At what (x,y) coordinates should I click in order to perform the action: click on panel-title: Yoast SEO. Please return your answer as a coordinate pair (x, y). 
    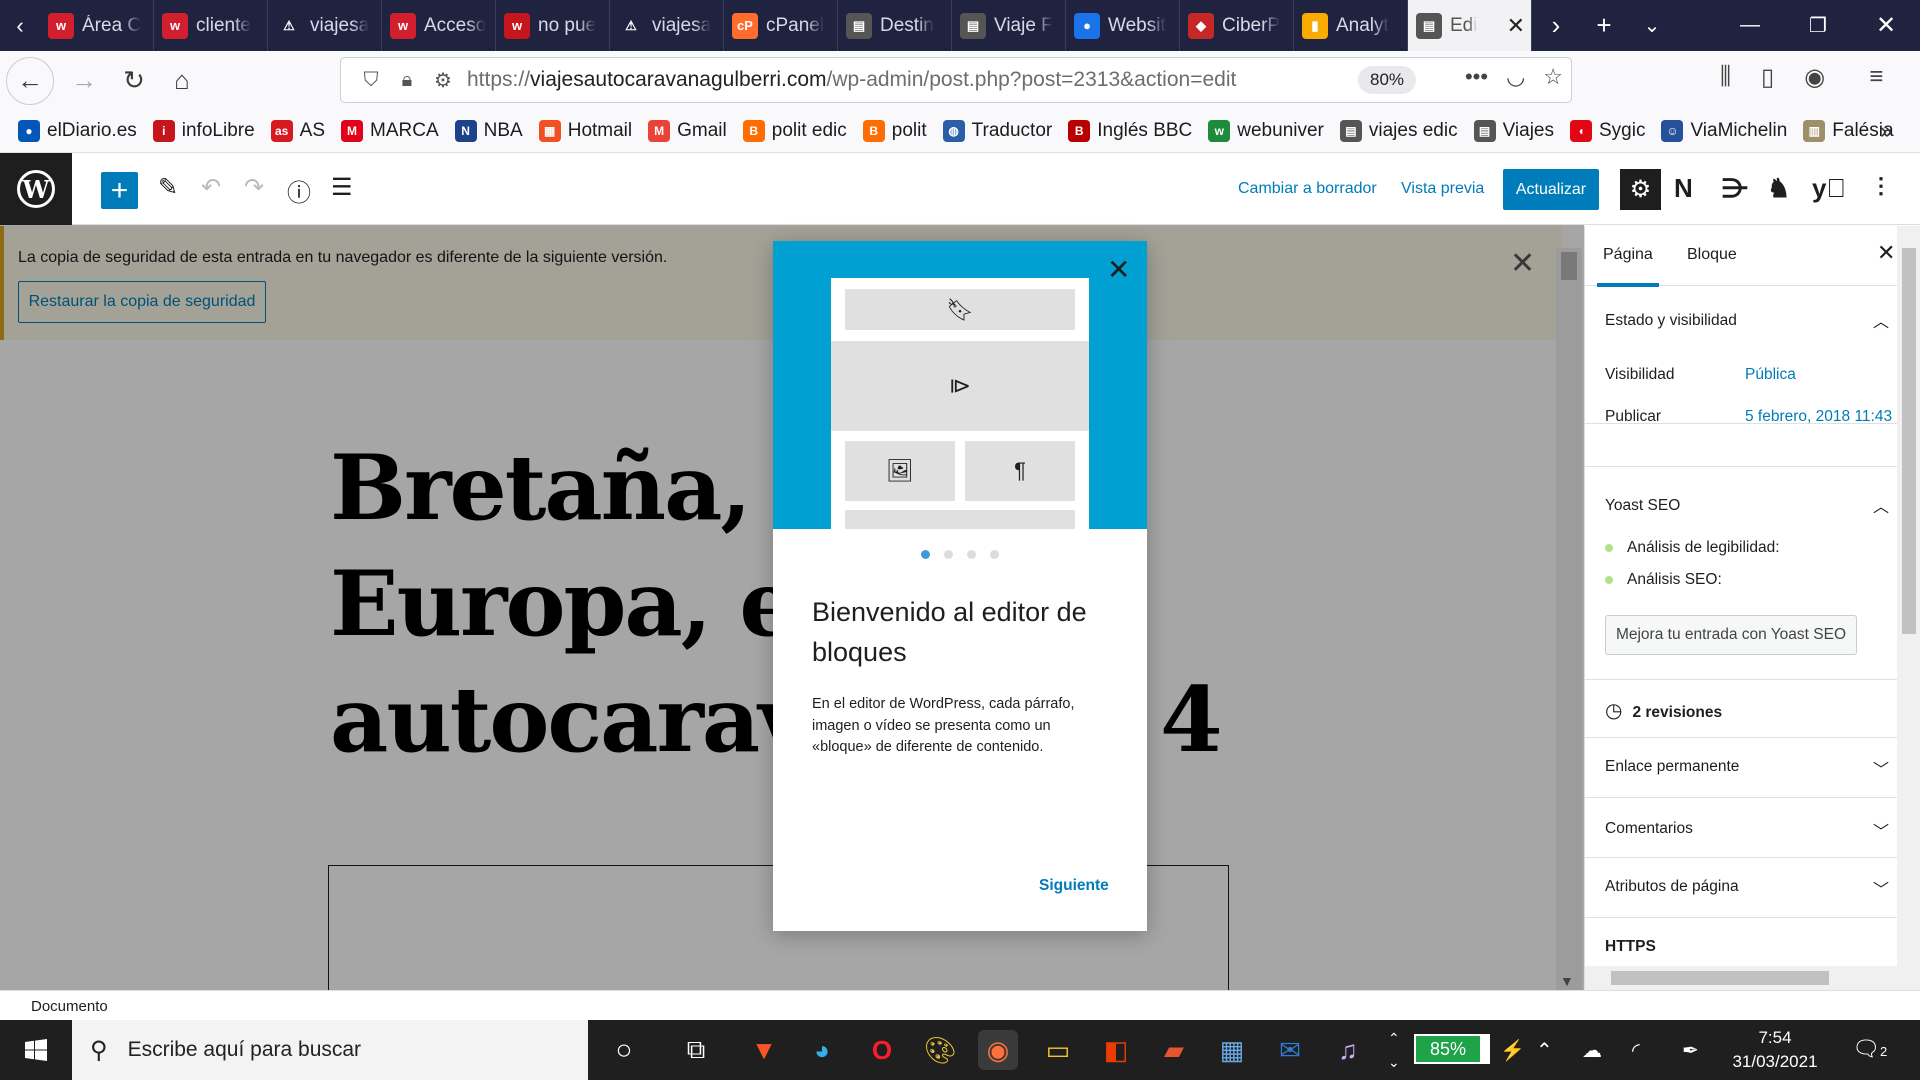
    Looking at the image, I should click on (1642, 506).